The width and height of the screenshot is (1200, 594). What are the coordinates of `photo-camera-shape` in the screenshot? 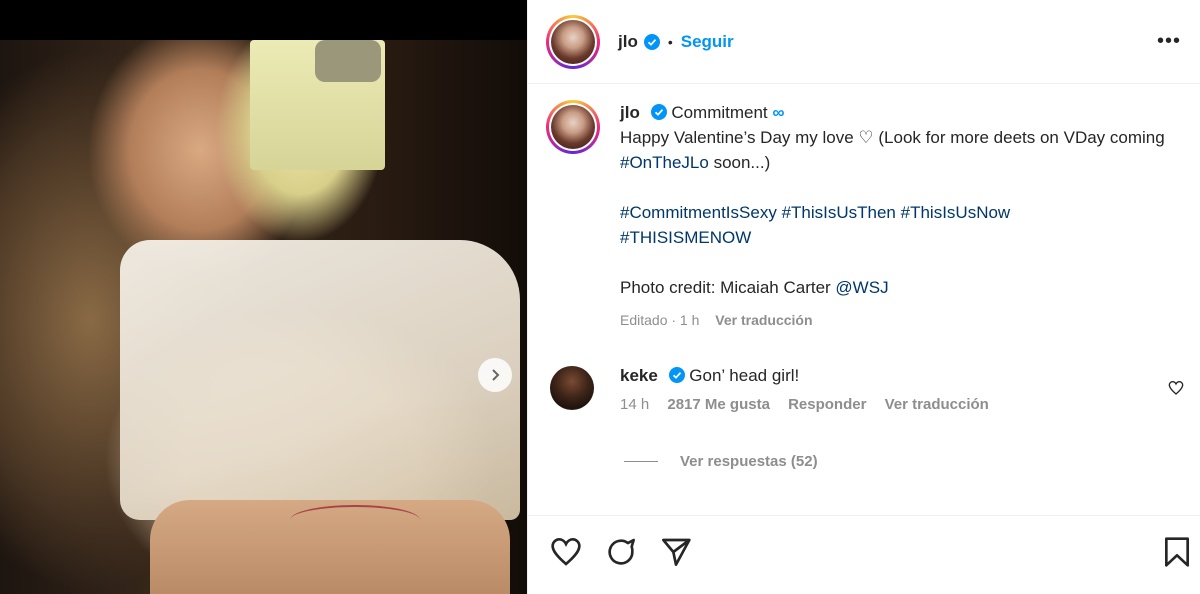 It's located at (348, 61).